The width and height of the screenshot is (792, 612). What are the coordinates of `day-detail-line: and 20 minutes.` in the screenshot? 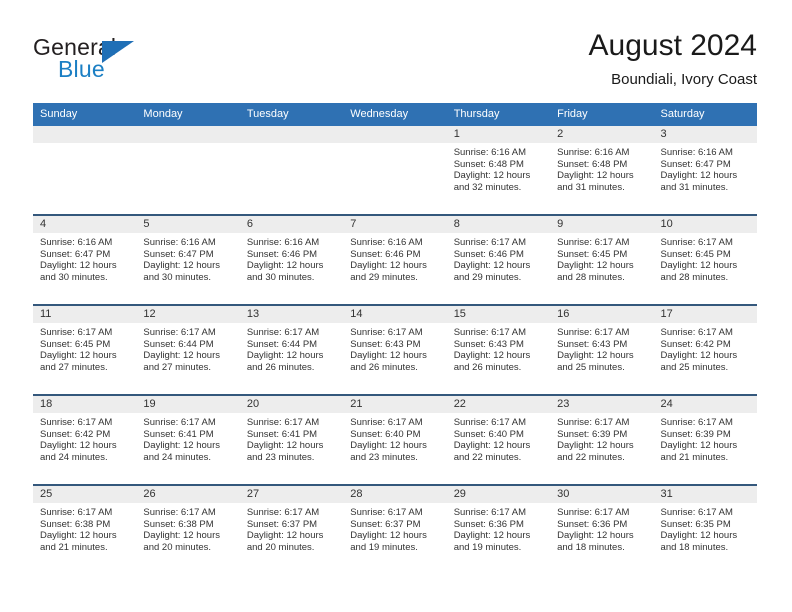 It's located at (177, 547).